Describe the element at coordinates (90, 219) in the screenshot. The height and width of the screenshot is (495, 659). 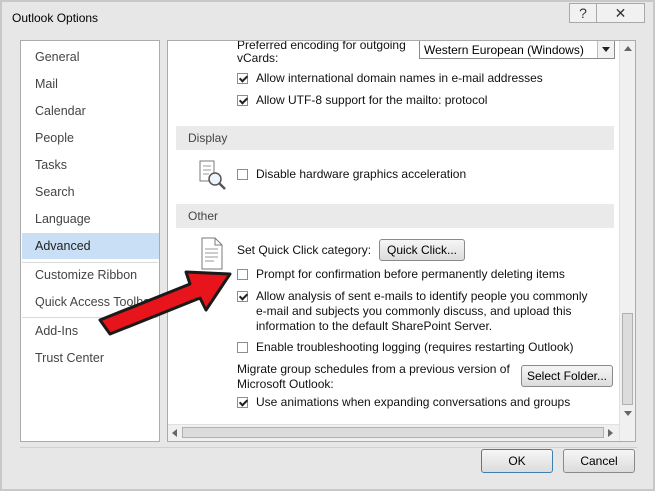
I see `nav-item-language: Language` at that location.